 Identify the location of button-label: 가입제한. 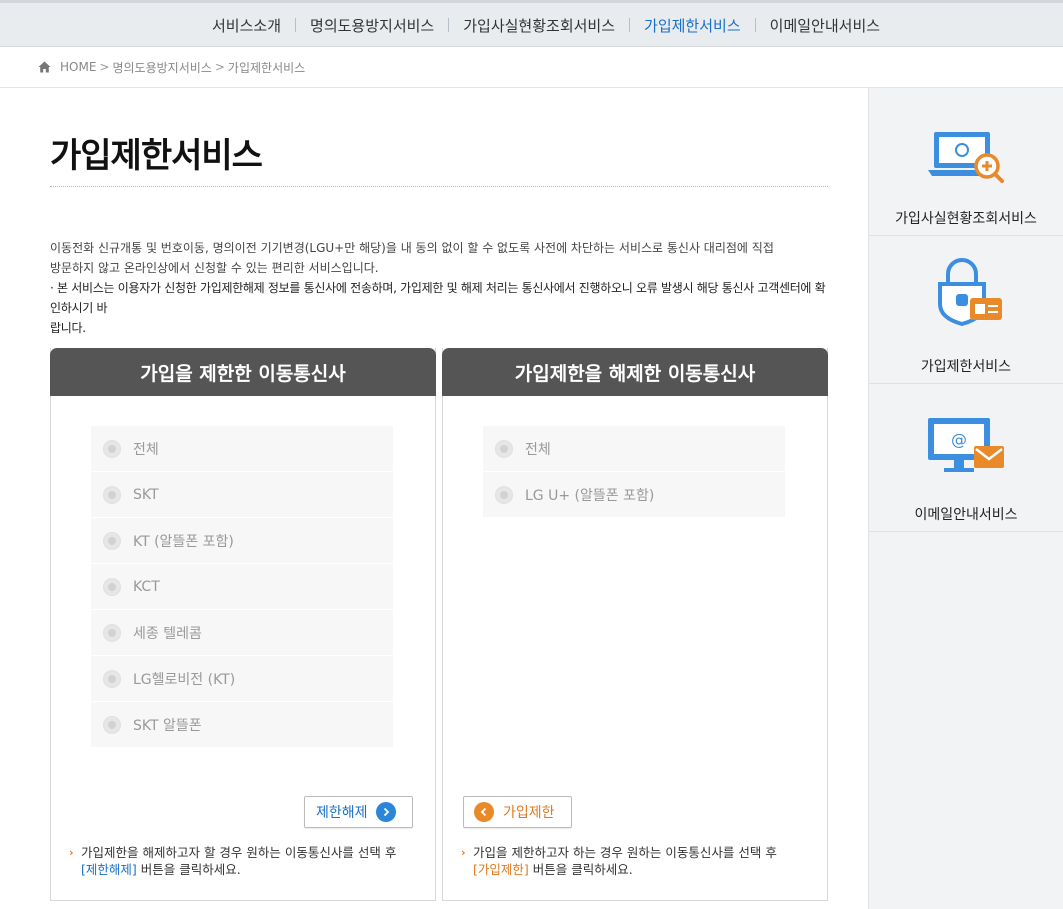
(529, 813).